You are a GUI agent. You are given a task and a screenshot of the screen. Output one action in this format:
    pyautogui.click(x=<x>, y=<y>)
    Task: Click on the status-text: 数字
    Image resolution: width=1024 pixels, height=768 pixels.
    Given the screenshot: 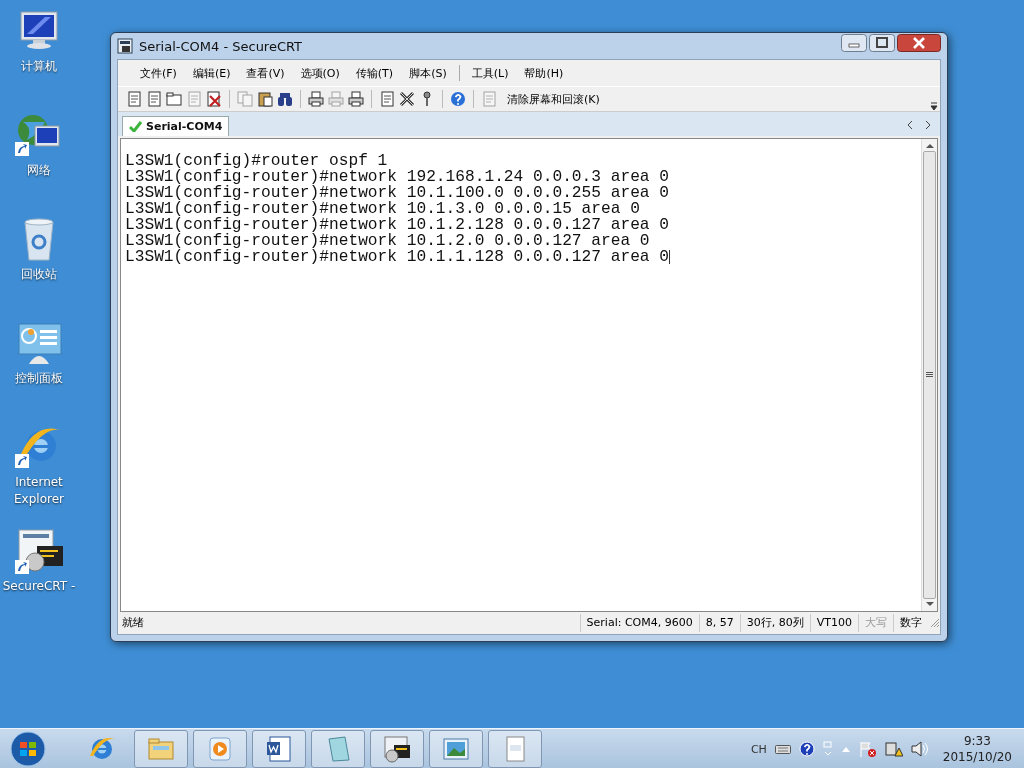 What is the action you would take?
    pyautogui.click(x=910, y=623)
    